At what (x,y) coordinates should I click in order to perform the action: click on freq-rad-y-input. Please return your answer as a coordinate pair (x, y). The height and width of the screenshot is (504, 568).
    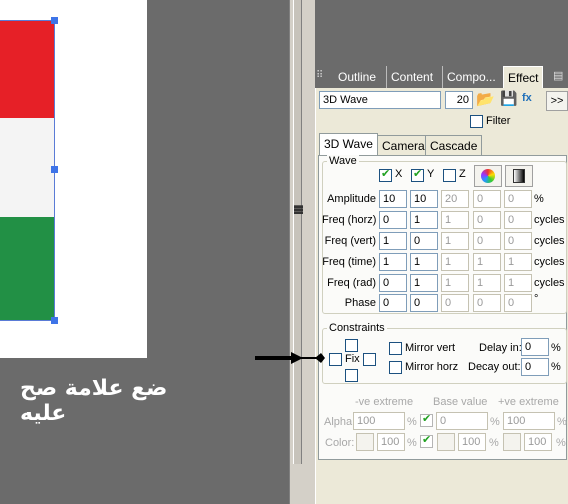
    Looking at the image, I should click on (424, 283).